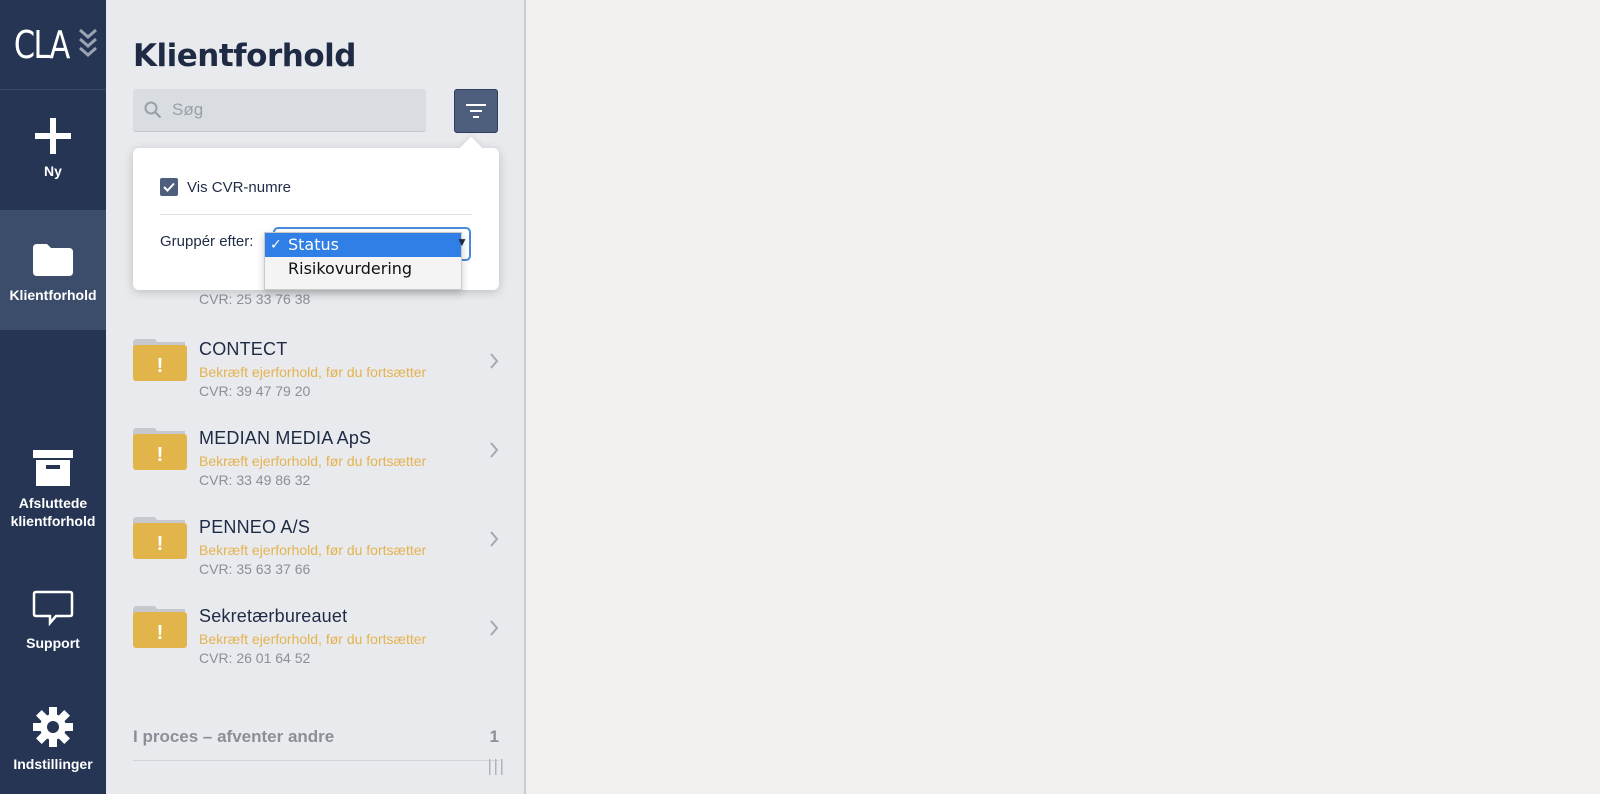 The width and height of the screenshot is (1600, 794). What do you see at coordinates (244, 56) in the screenshot?
I see `page-title: Klientforhold` at bounding box center [244, 56].